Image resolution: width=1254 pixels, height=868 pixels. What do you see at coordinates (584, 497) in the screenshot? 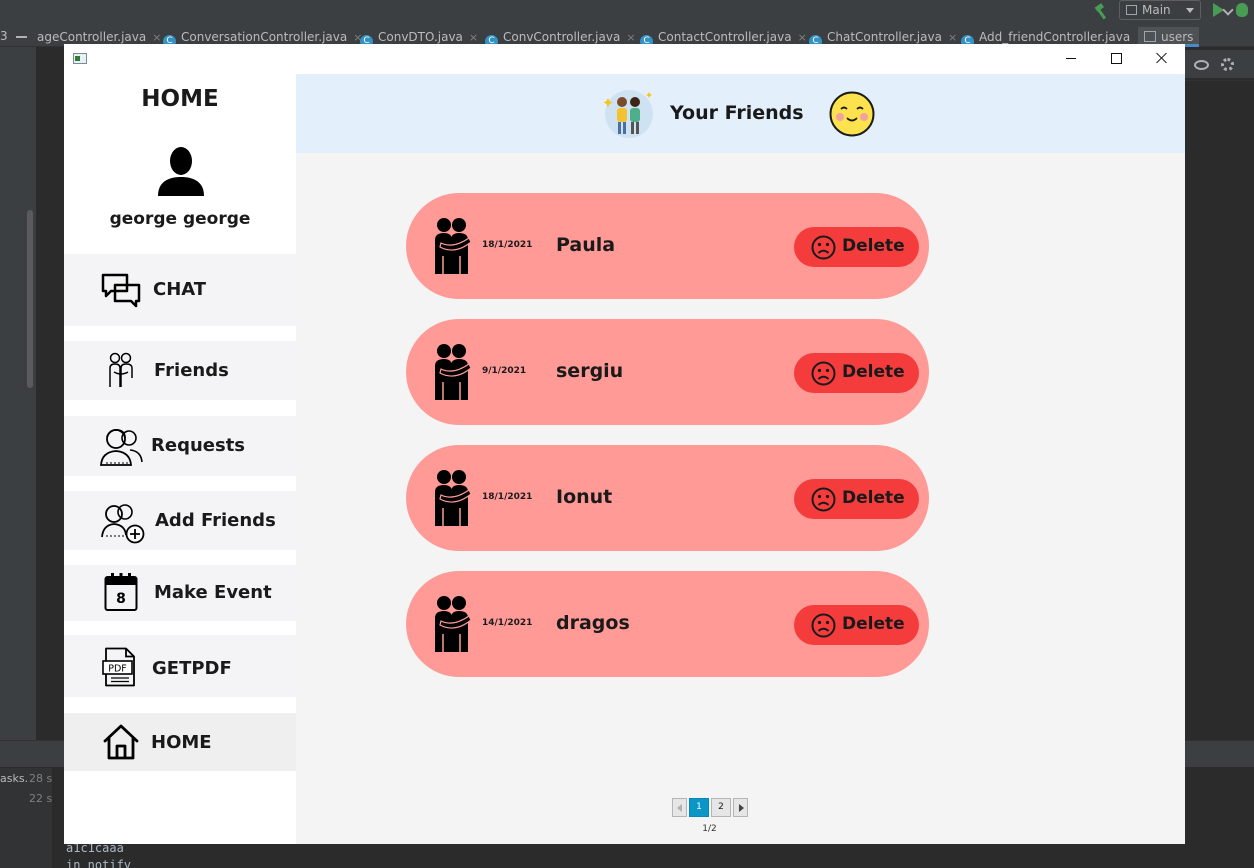
I see `friend-name: Ionut` at bounding box center [584, 497].